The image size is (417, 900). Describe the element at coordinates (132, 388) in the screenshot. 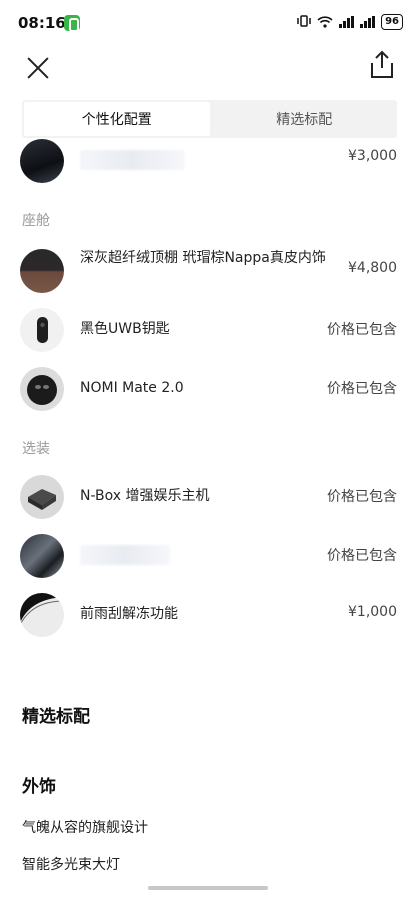

I see `item-name: NOMI Mate 2.0` at that location.